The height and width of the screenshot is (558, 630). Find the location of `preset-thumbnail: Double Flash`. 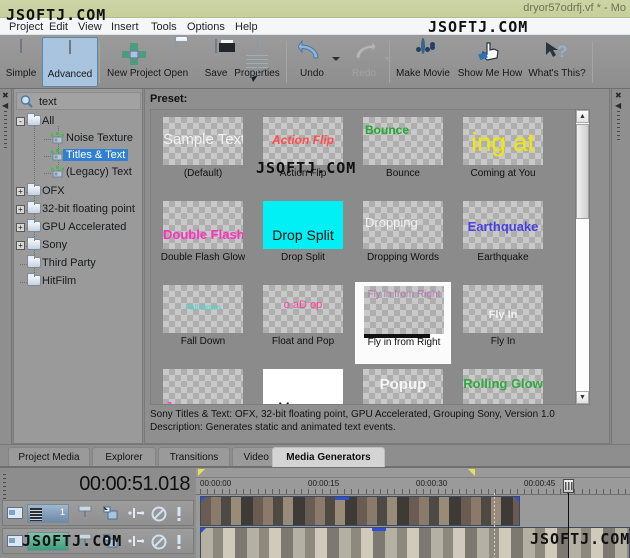

preset-thumbnail: Double Flash is located at coordinates (203, 225).